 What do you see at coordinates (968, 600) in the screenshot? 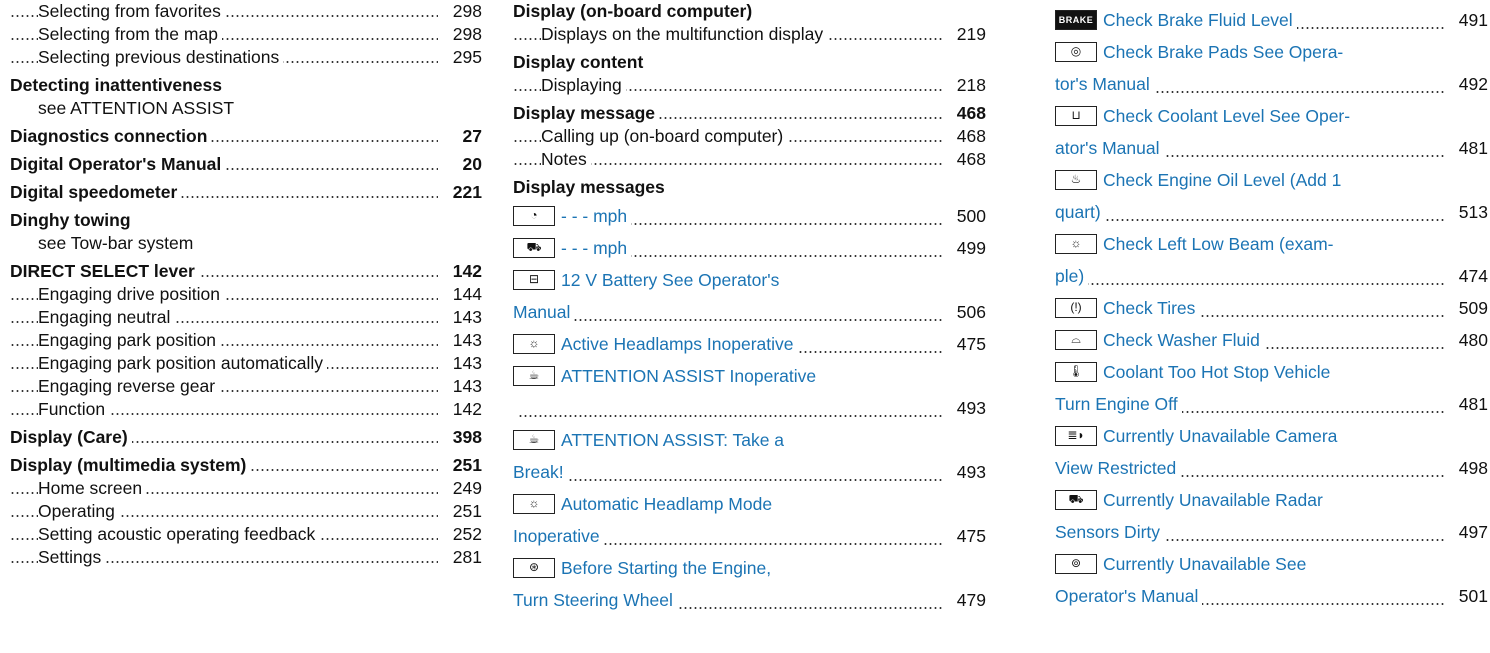
I see `page-number: 479` at bounding box center [968, 600].